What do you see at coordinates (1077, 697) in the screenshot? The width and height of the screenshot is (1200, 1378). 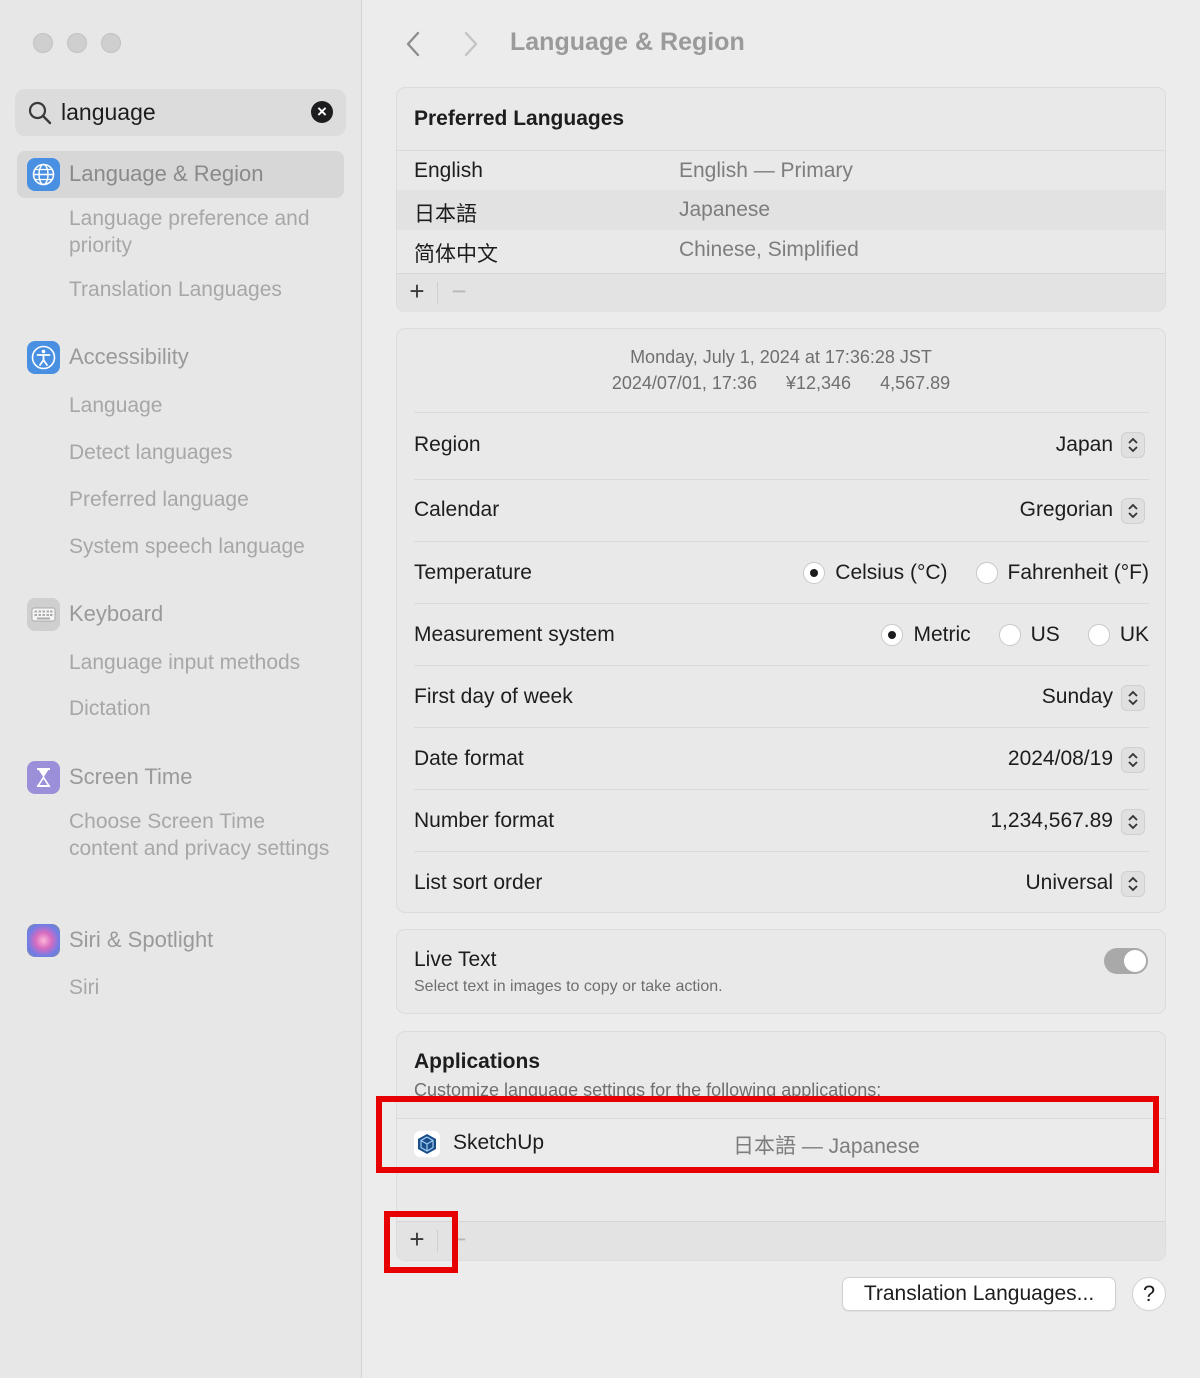 I see `first-day-select: Sunday` at bounding box center [1077, 697].